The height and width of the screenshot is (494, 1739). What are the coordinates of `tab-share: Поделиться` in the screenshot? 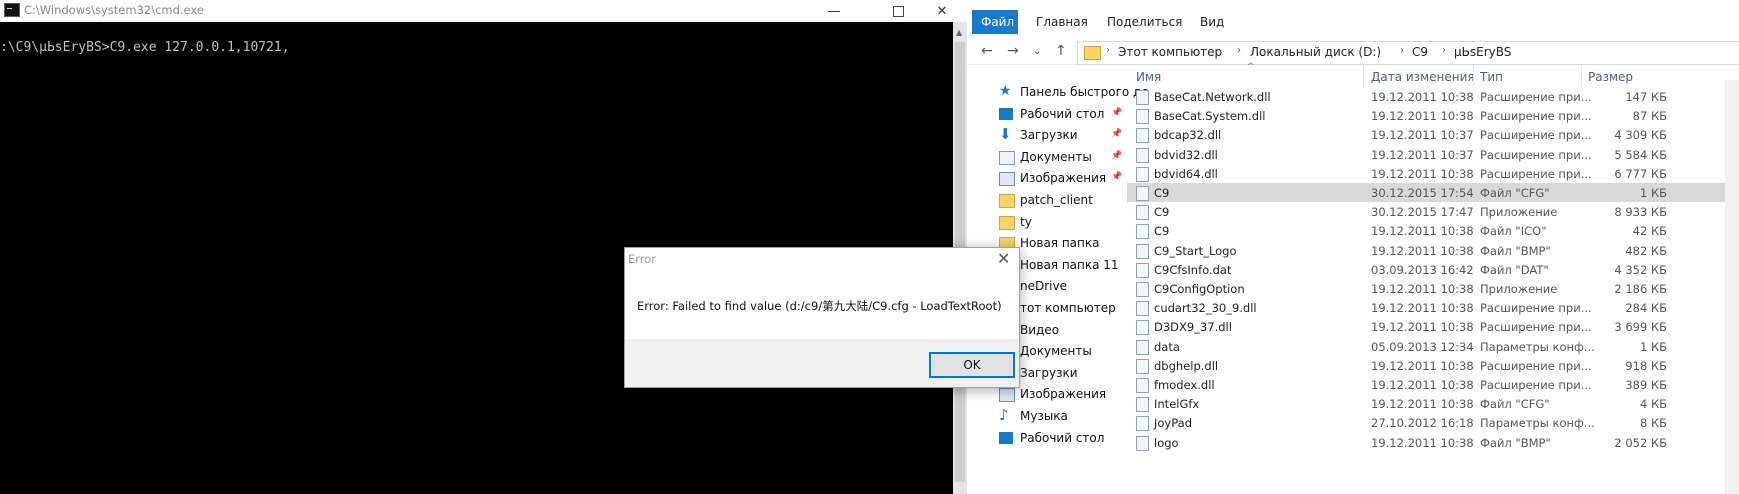 It's located at (1144, 22).